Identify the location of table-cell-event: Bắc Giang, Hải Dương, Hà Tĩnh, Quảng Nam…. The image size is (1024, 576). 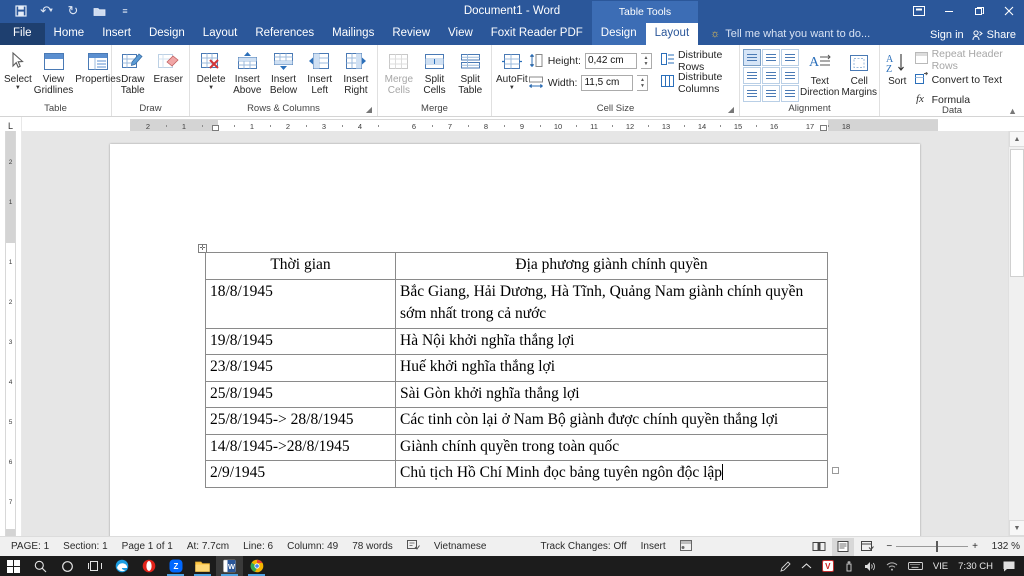
(611, 303).